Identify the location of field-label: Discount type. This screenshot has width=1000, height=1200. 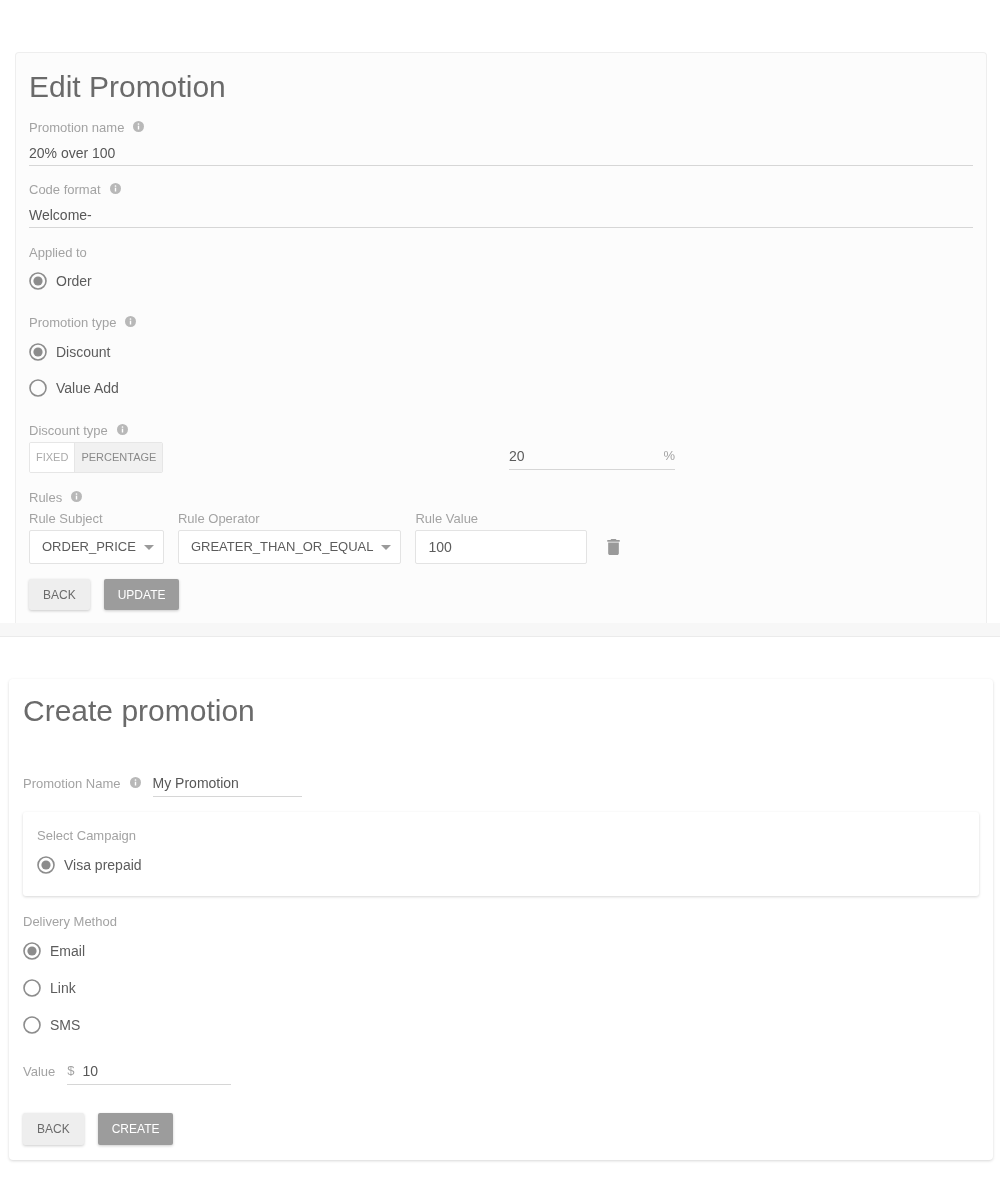
(68, 431).